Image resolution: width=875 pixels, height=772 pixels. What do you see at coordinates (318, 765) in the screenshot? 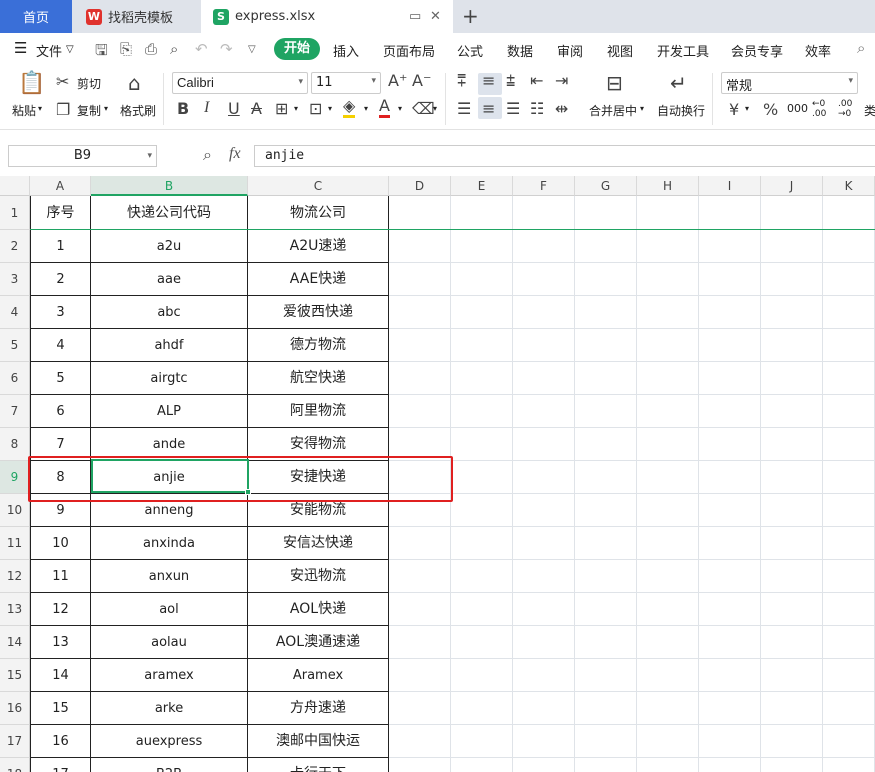
I see `cell-c18: 卡行天下` at bounding box center [318, 765].